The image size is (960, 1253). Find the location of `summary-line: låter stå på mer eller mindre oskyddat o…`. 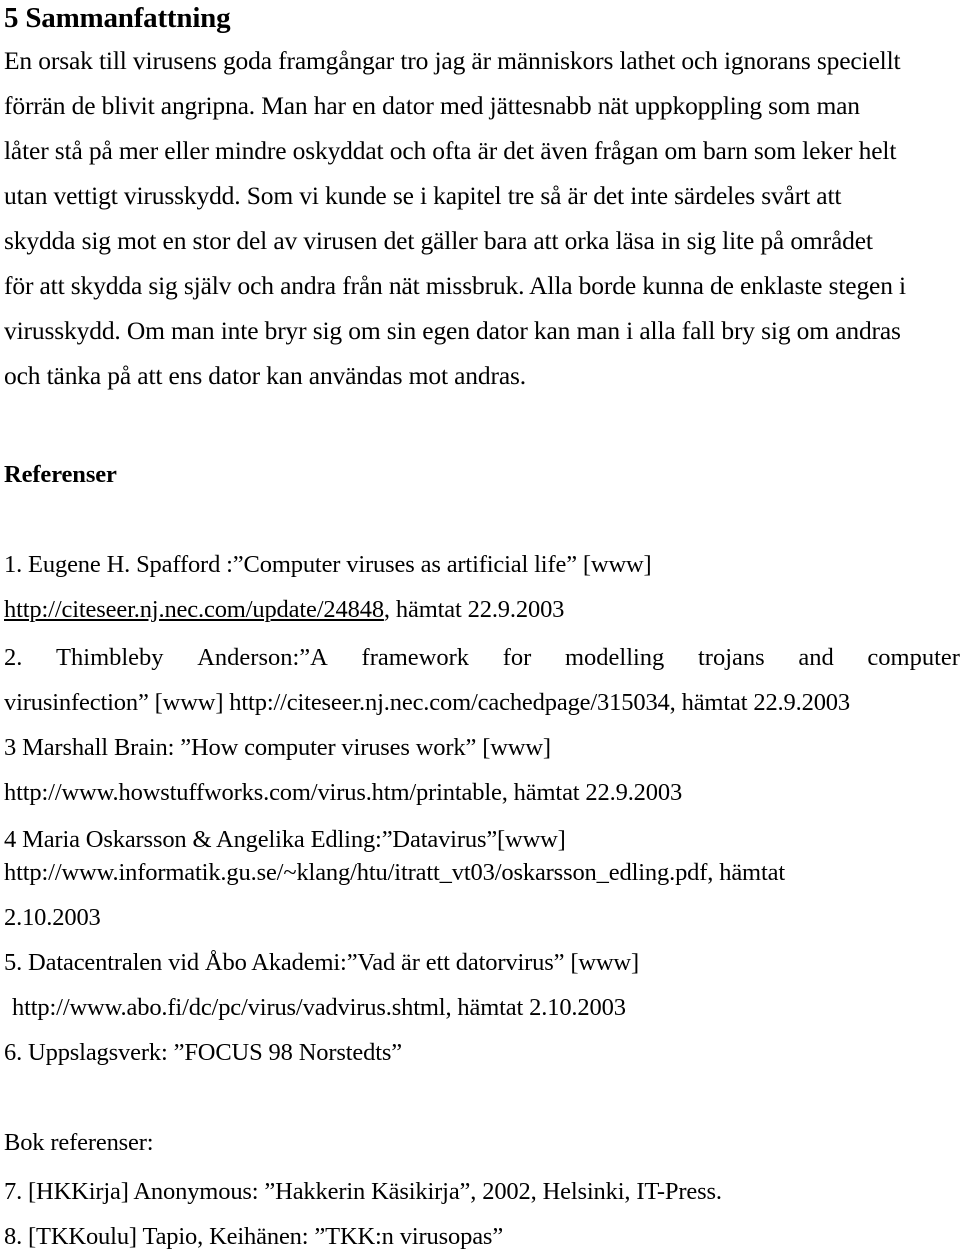

summary-line: låter stå på mer eller mindre oskyddat o… is located at coordinates (450, 150).